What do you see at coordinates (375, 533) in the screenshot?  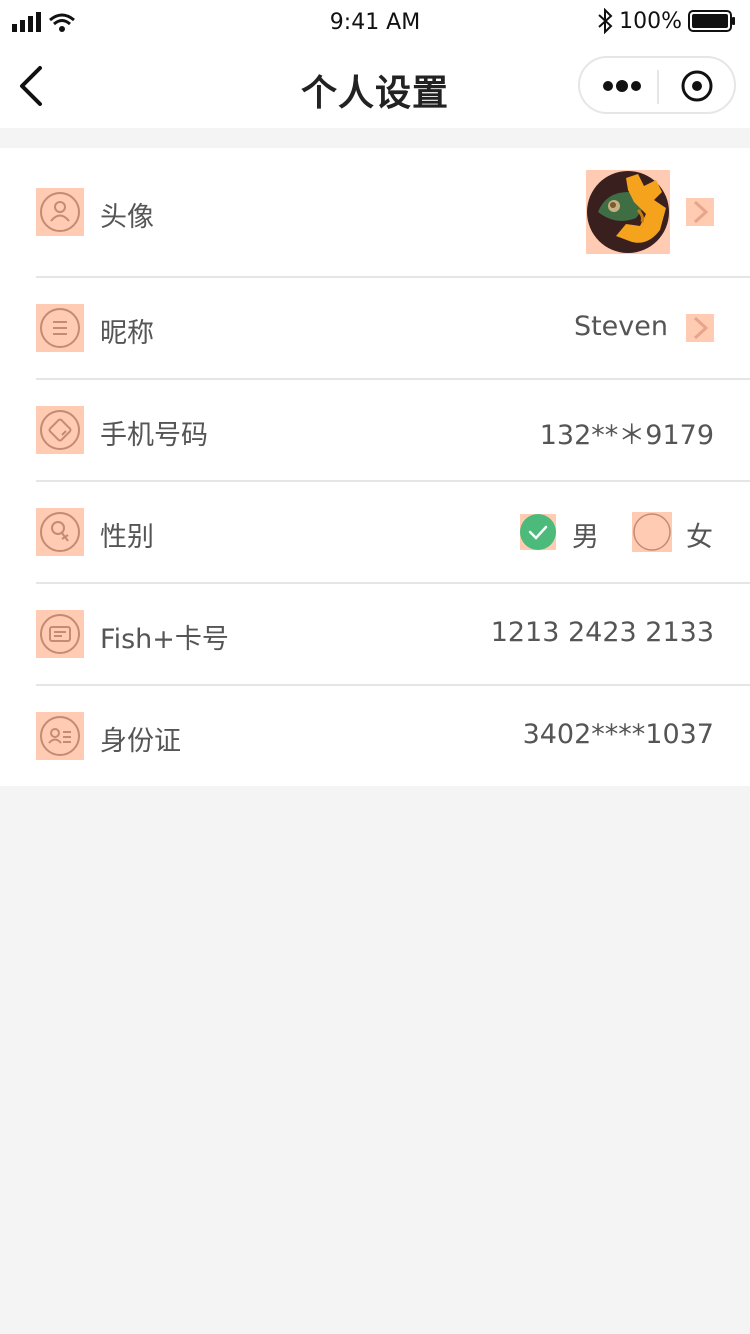 I see `row-gender: 性别 男 女` at bounding box center [375, 533].